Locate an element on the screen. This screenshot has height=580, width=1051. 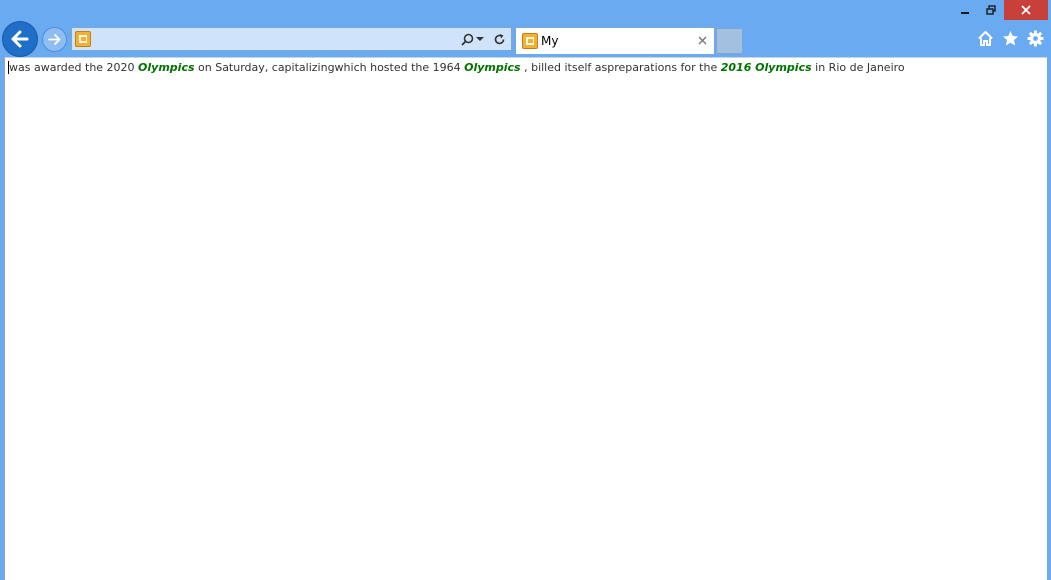
new-tab-button is located at coordinates (729, 41).